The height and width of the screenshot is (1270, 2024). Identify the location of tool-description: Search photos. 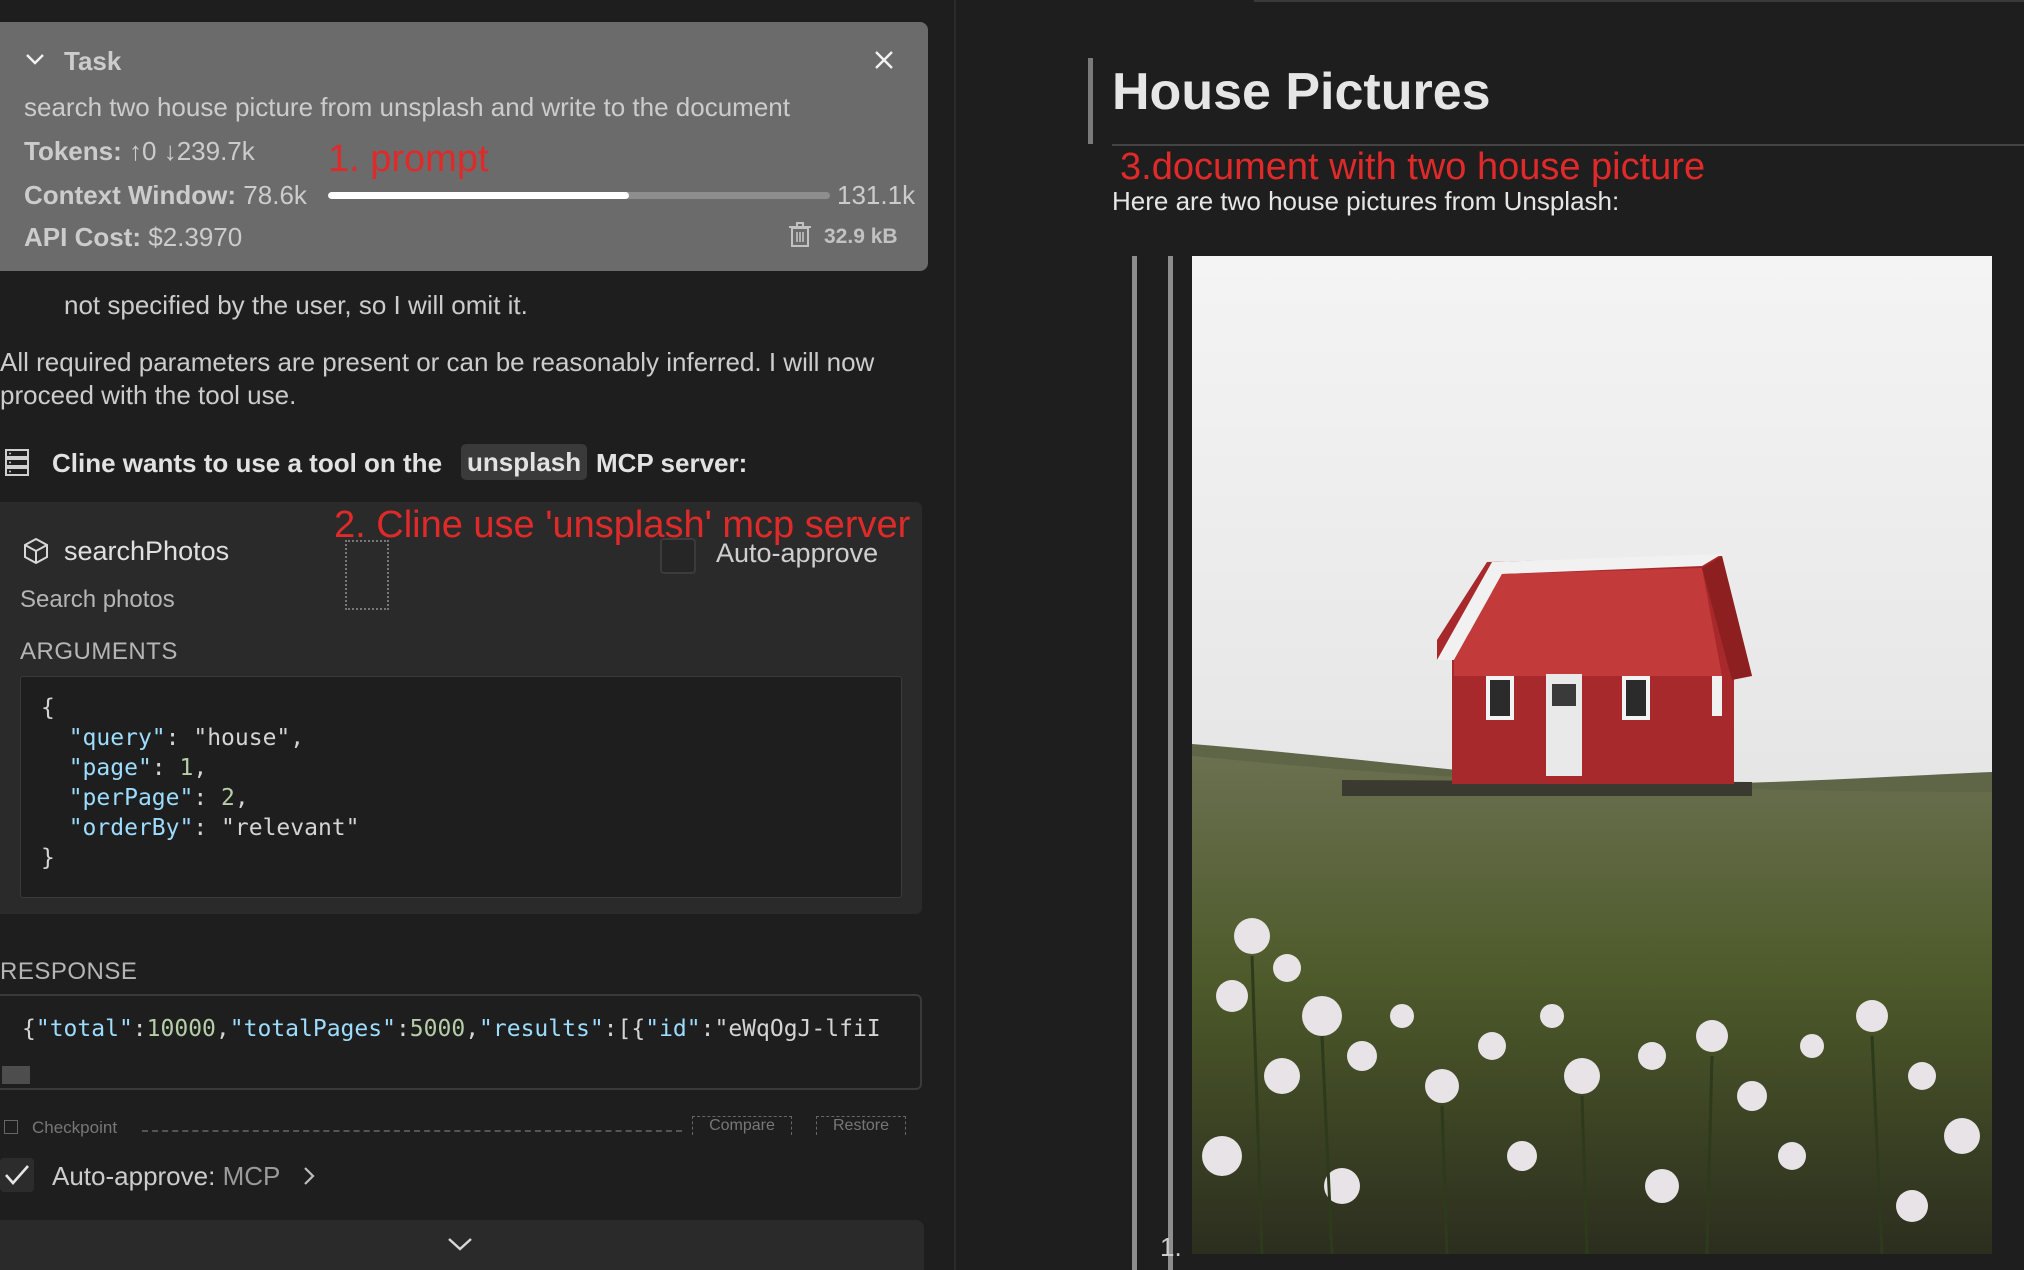
(97, 599).